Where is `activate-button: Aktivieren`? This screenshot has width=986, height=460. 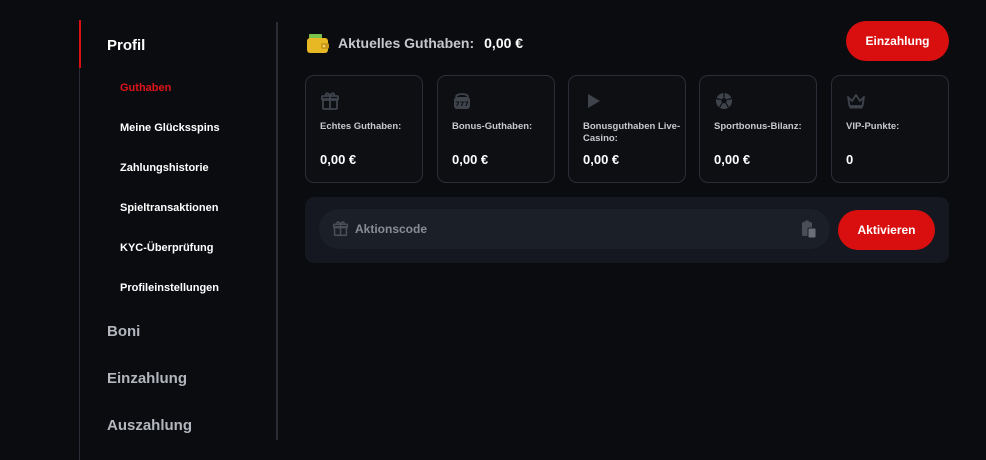
activate-button: Aktivieren is located at coordinates (886, 230).